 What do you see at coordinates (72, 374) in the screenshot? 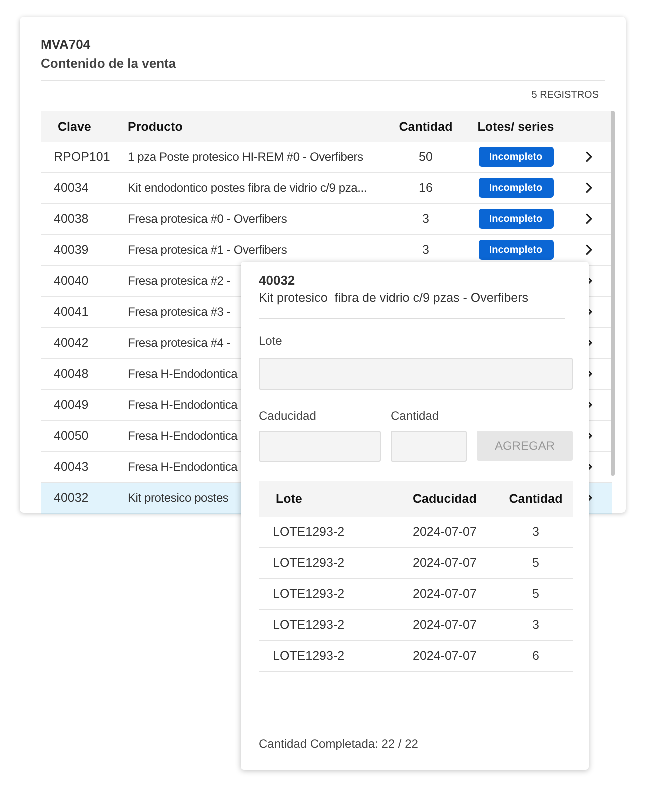
I see `table-cell-text: 40048` at bounding box center [72, 374].